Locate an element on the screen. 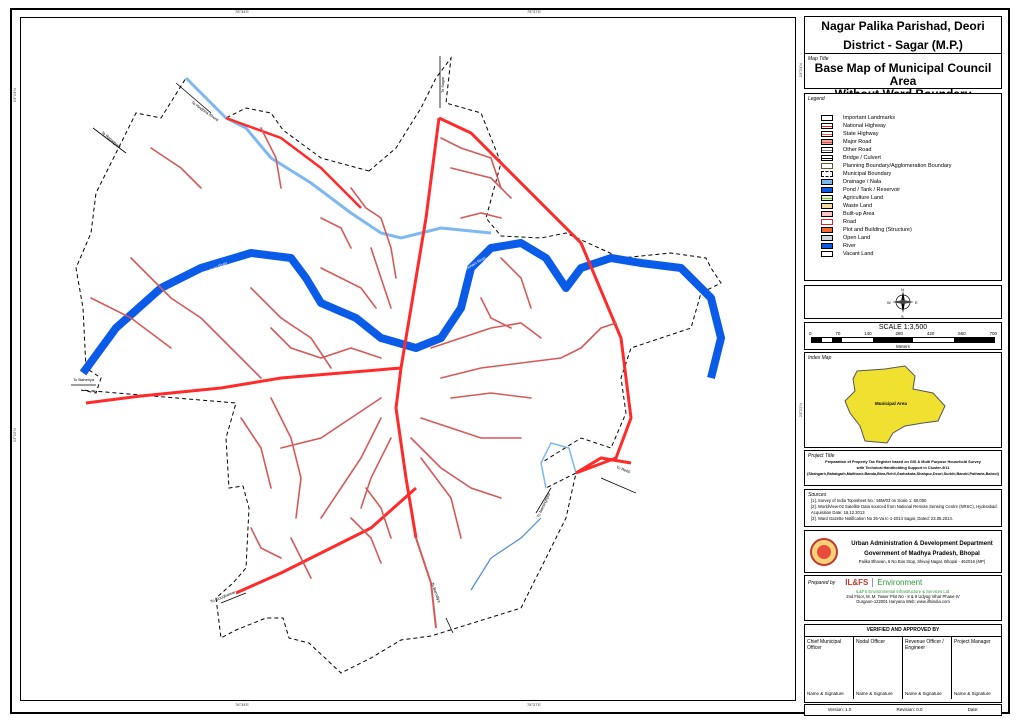 Image resolution: width=1020 pixels, height=721 pixels. coord-bottom-left: 78°34'E is located at coordinates (242, 704).